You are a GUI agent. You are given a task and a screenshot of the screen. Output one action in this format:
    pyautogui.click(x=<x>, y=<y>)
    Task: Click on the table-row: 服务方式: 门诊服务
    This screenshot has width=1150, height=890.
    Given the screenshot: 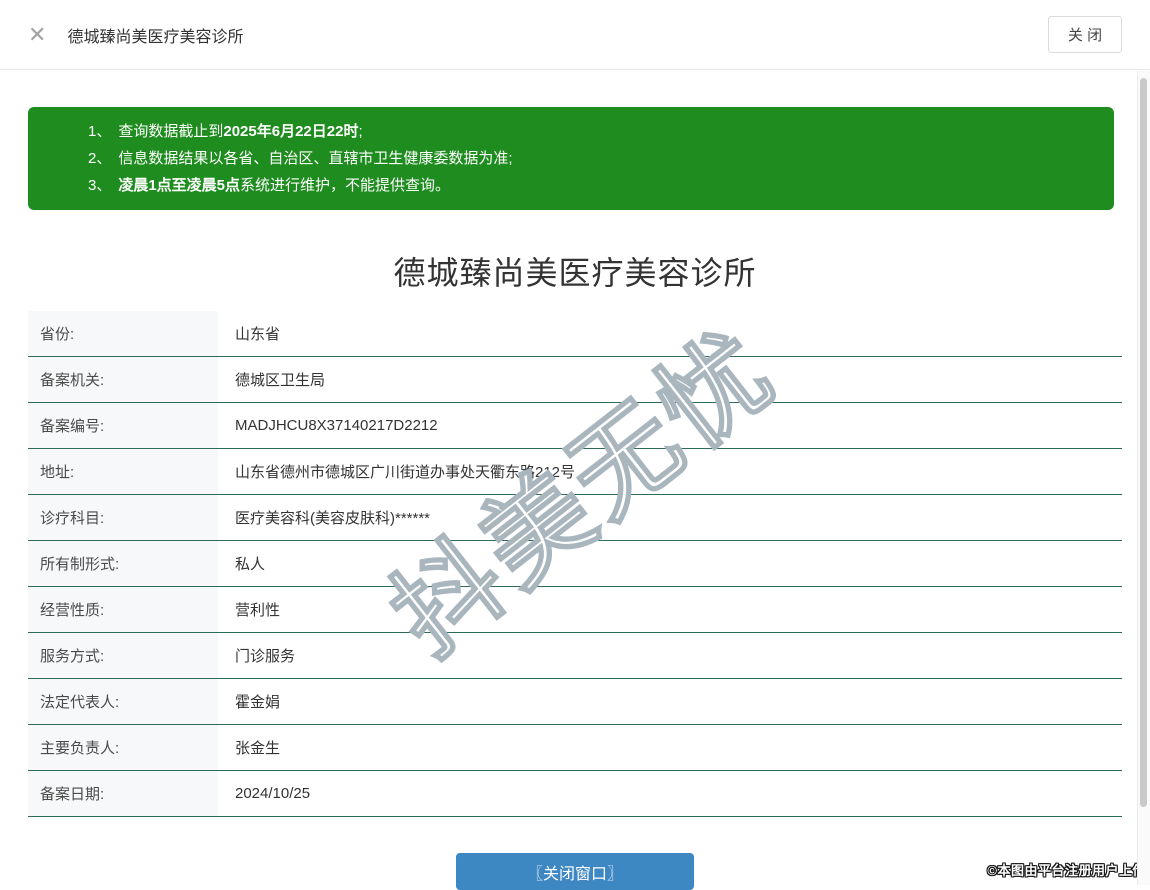 What is the action you would take?
    pyautogui.click(x=575, y=656)
    